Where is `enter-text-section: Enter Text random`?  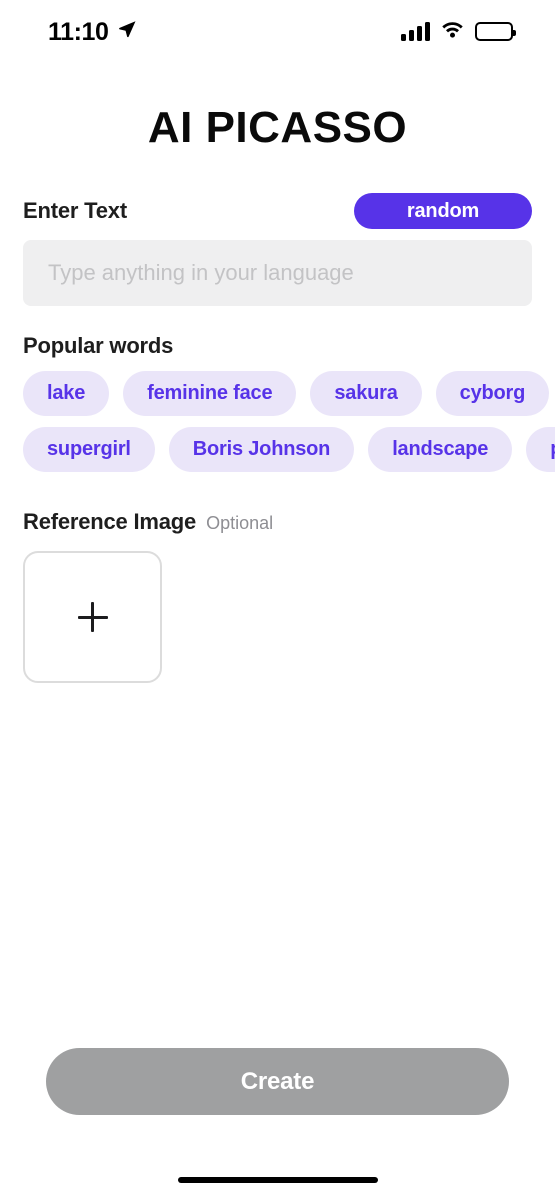 enter-text-section: Enter Text random is located at coordinates (277, 248).